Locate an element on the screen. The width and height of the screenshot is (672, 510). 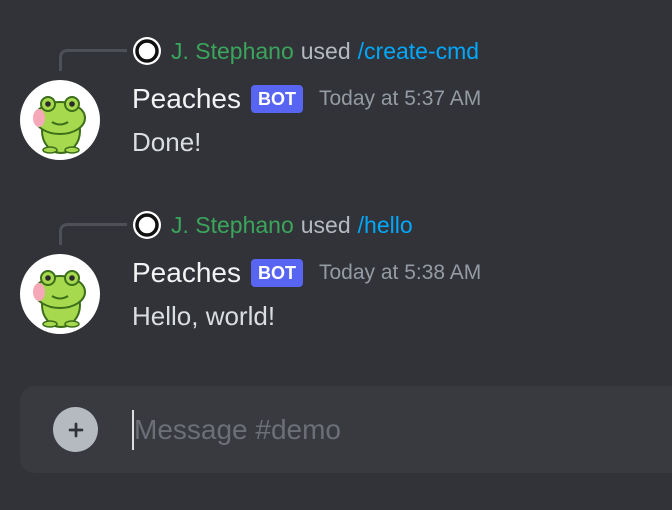
plus-circle-icon is located at coordinates (75, 429).